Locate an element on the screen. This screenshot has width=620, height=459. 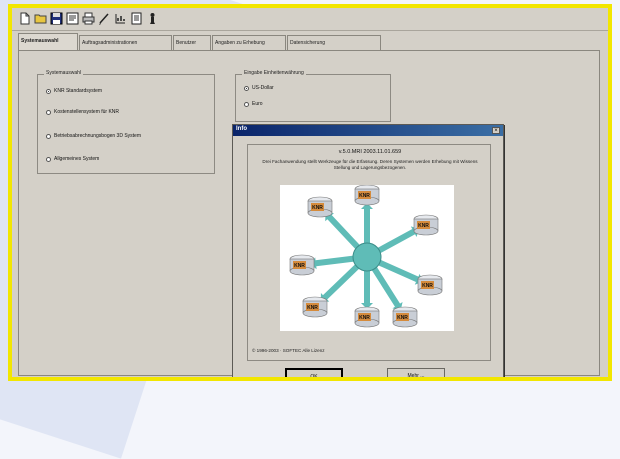
ok-button: OK is located at coordinates (314, 372).